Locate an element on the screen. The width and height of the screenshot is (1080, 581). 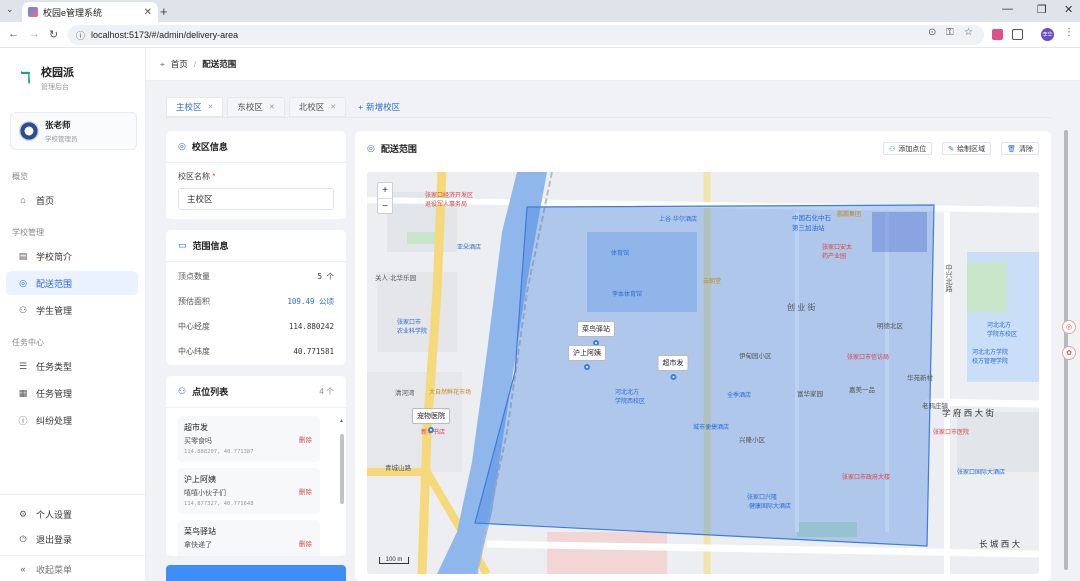
reload-icon: ↻ is located at coordinates (53, 34).